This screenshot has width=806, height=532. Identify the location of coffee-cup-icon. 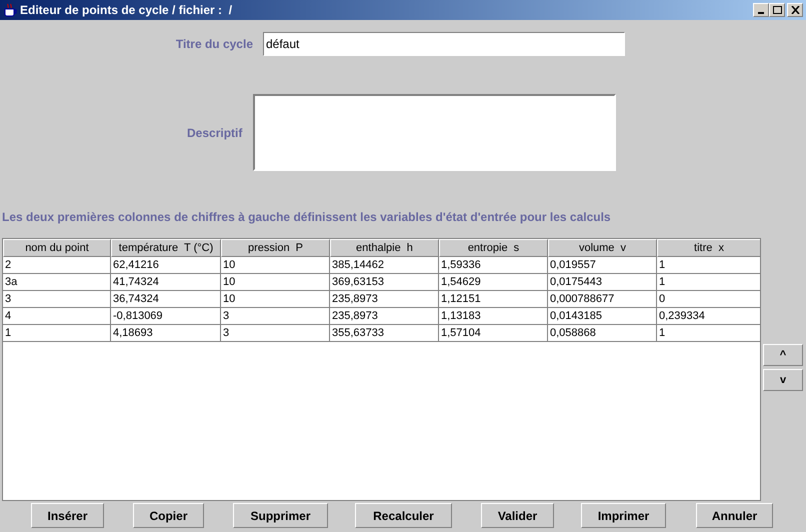
(10, 10).